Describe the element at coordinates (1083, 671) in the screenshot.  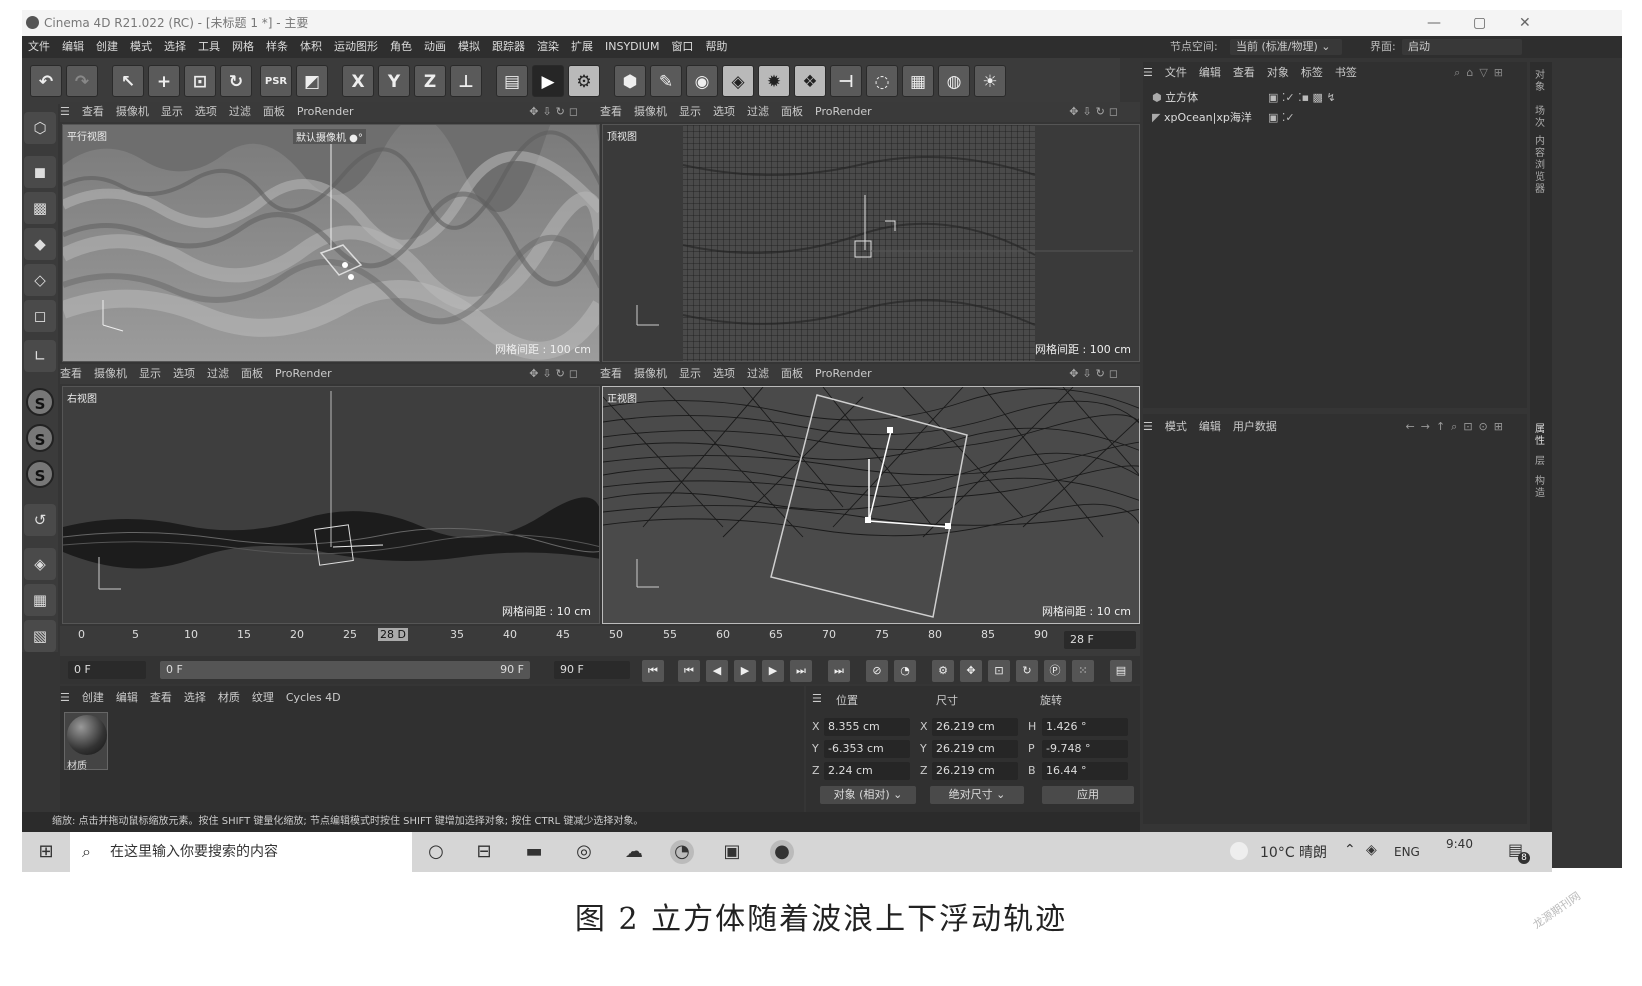
I see `pla-key-icon: ⁙` at that location.